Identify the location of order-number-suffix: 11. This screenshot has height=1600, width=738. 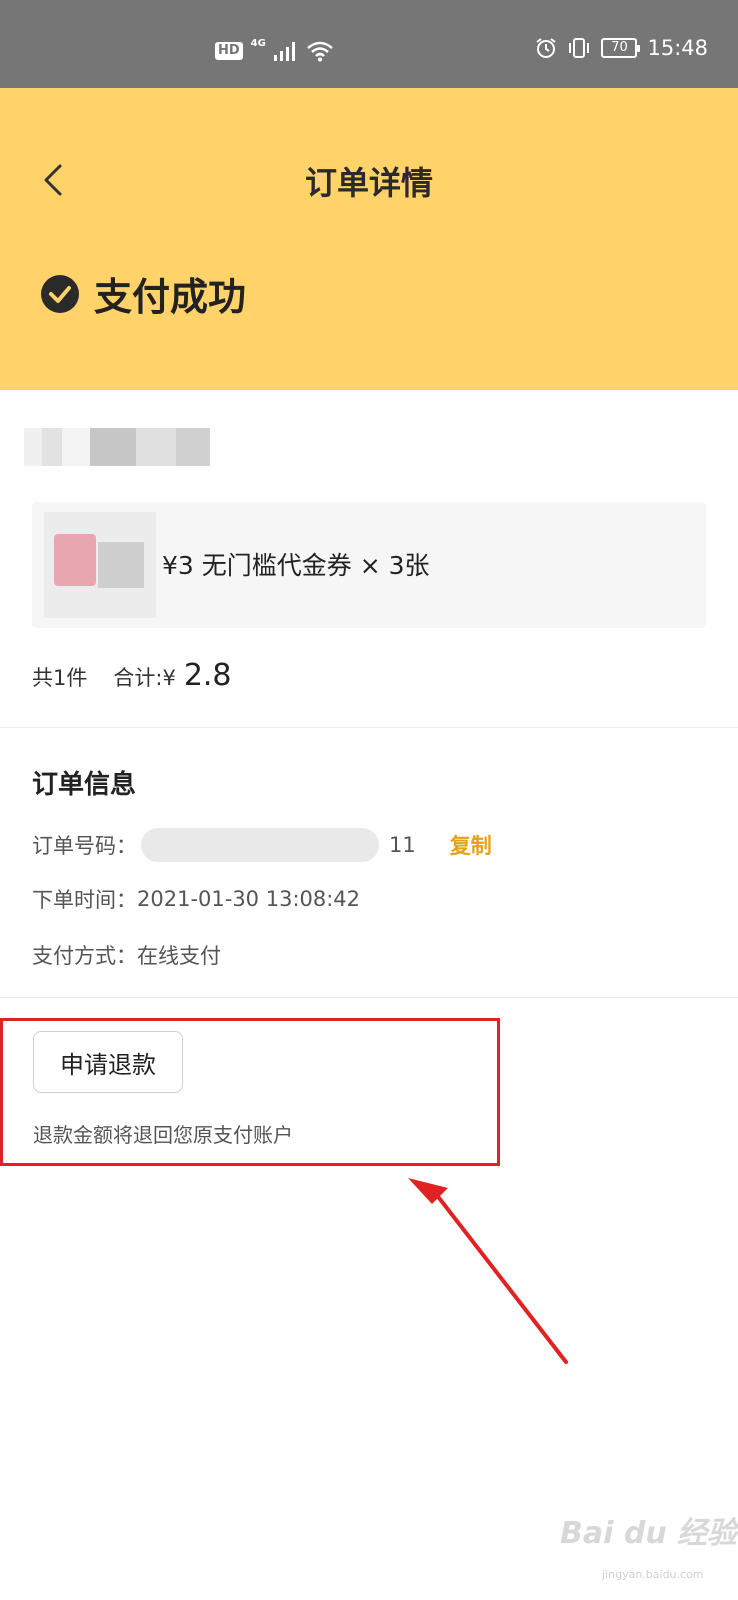
(402, 845).